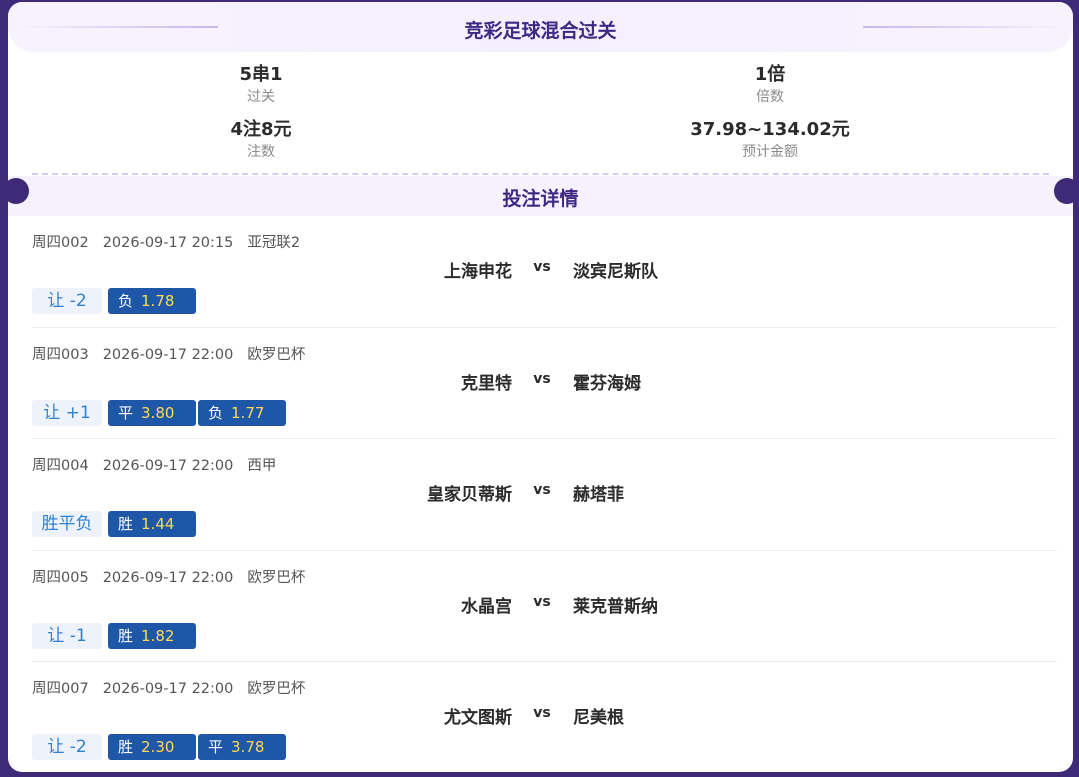 The width and height of the screenshot is (1079, 777). I want to click on pick-odd: 1.77, so click(248, 412).